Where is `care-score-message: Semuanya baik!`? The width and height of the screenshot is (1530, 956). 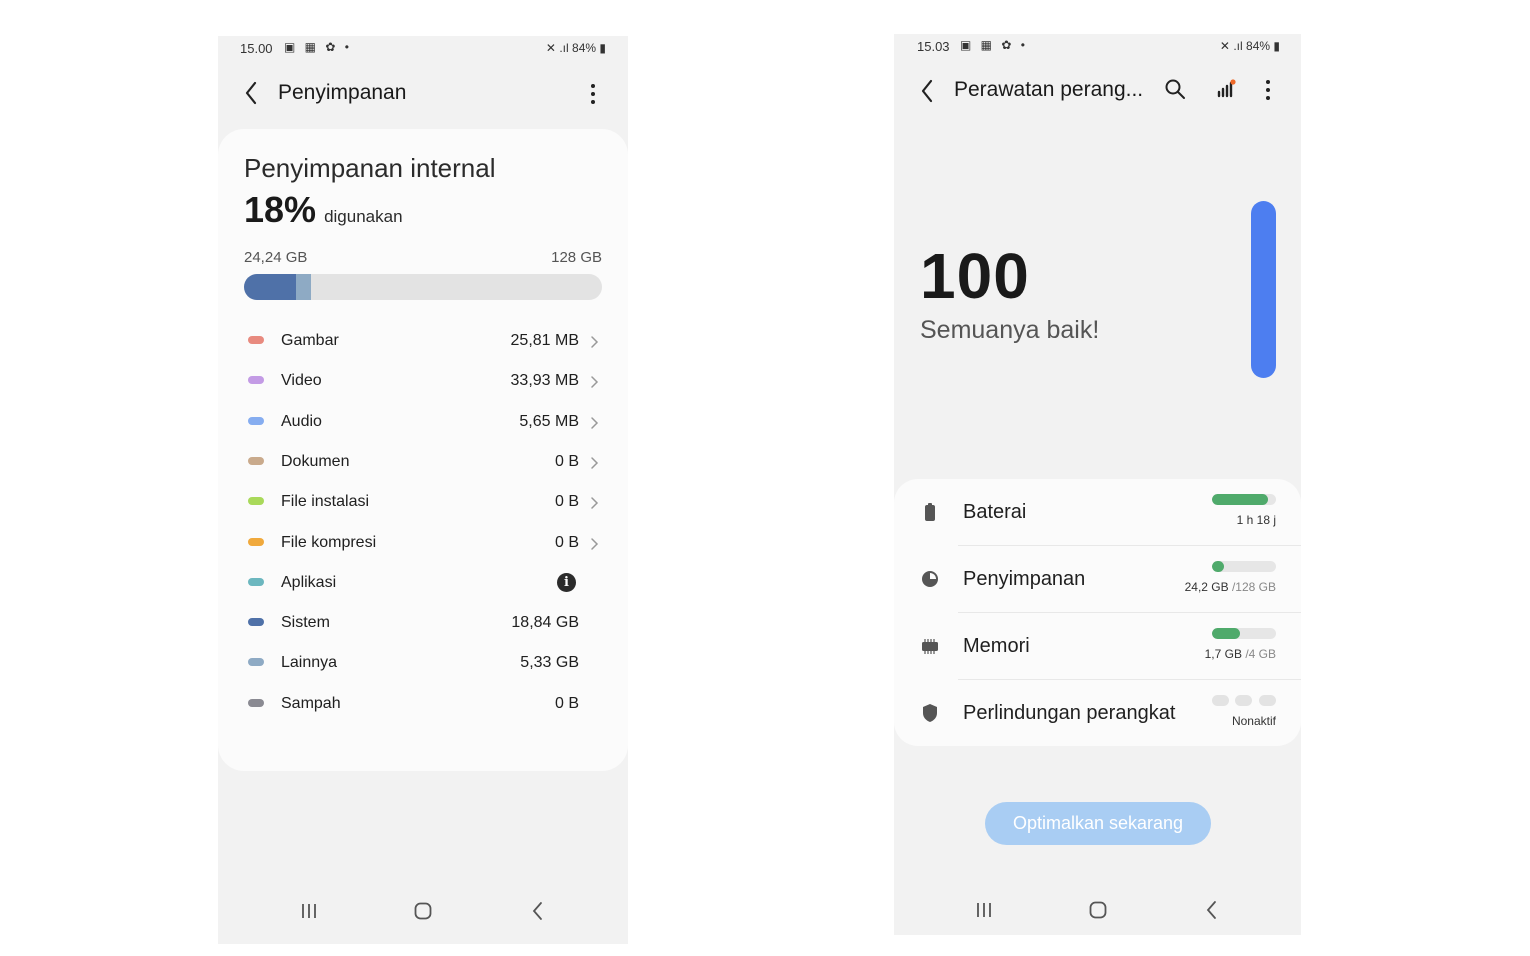 care-score-message: Semuanya baik! is located at coordinates (1010, 330).